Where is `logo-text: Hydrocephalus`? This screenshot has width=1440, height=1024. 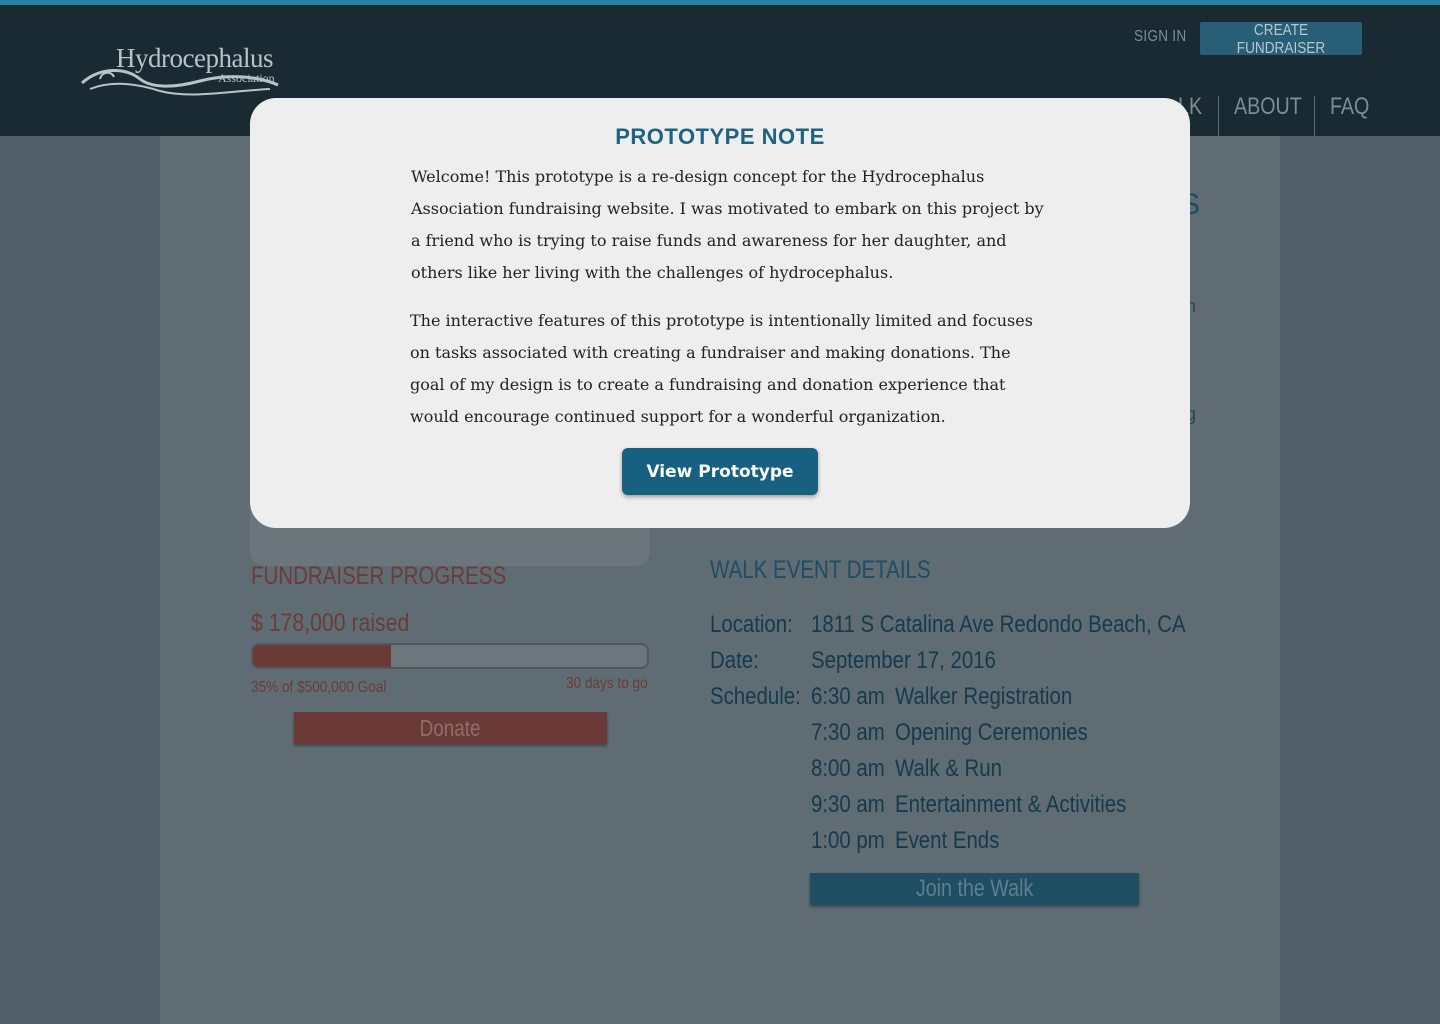
logo-text: Hydrocephalus is located at coordinates (194, 58).